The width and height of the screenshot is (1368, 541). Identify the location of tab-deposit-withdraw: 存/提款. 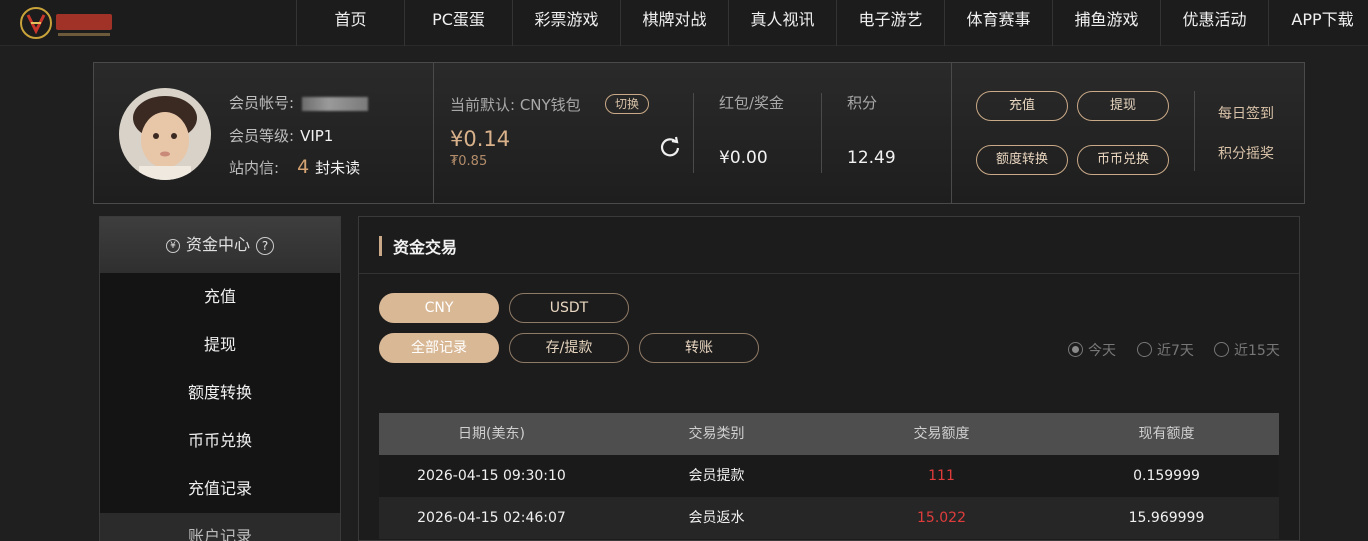
(569, 348).